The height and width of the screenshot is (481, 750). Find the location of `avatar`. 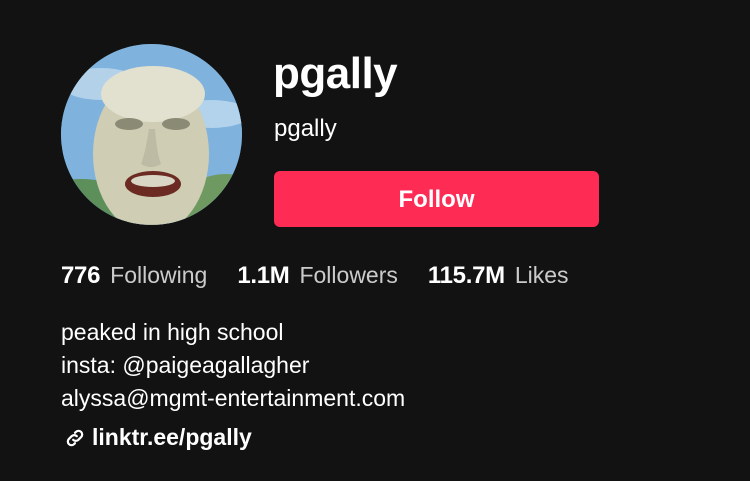

avatar is located at coordinates (151, 134).